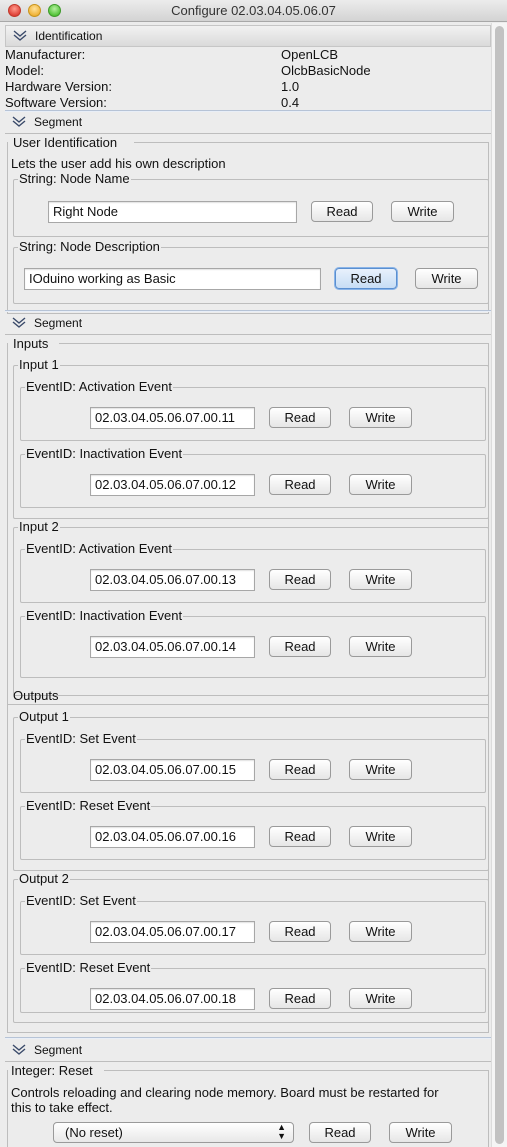 This screenshot has height=1147, width=507. What do you see at coordinates (248, 1051) in the screenshot?
I see `segment-header-3: Segment` at bounding box center [248, 1051].